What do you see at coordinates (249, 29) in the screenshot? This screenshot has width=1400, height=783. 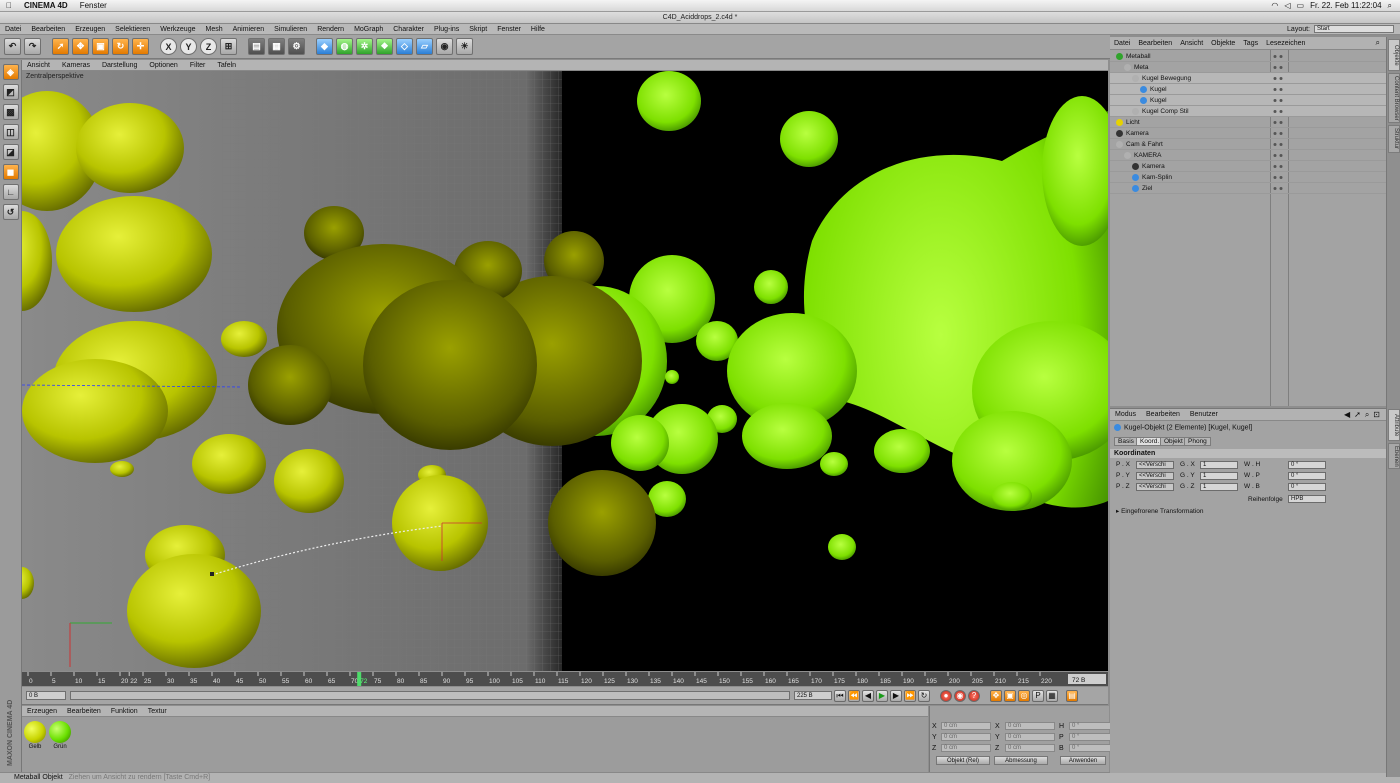 I see `menu-animieren: Animieren` at bounding box center [249, 29].